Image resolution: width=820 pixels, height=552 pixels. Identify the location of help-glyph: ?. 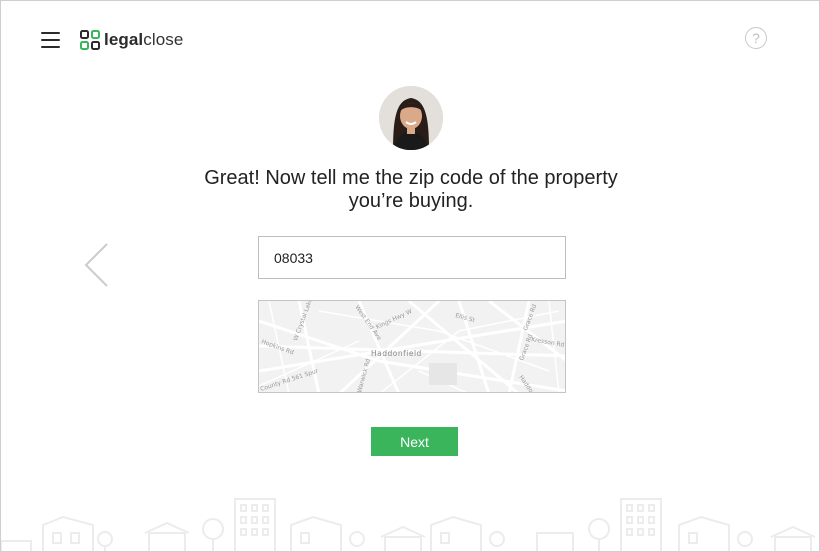
(756, 38).